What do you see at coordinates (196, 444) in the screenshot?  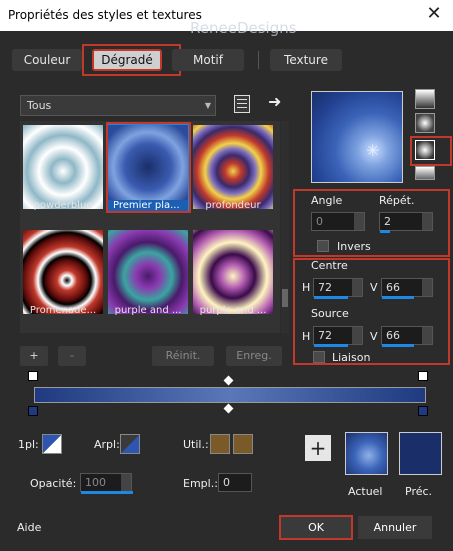 I see `util-label: Util.:` at bounding box center [196, 444].